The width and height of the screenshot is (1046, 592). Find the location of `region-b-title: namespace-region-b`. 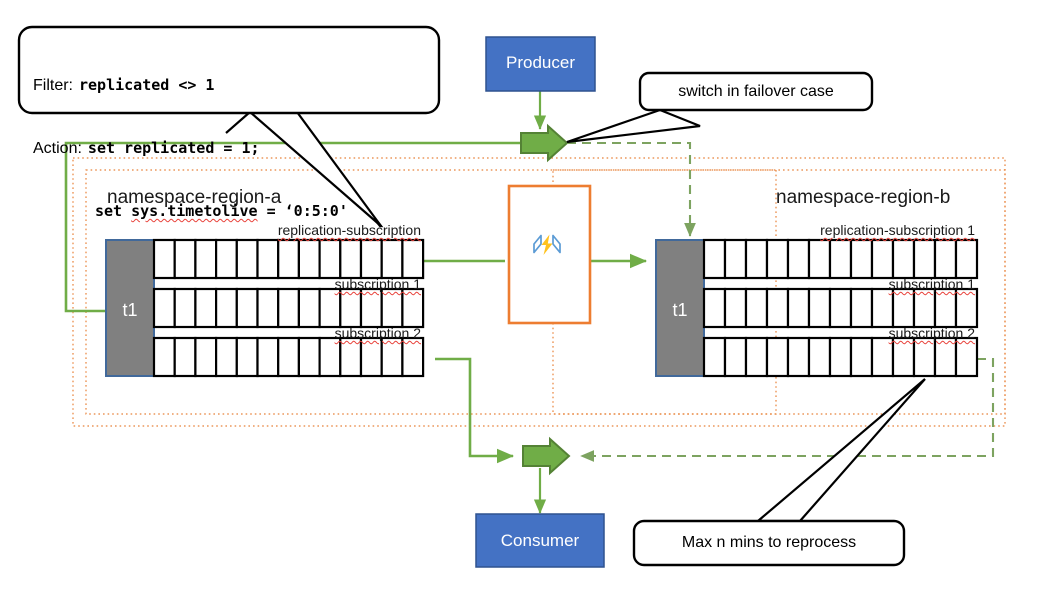

region-b-title: namespace-region-b is located at coordinates (863, 197).